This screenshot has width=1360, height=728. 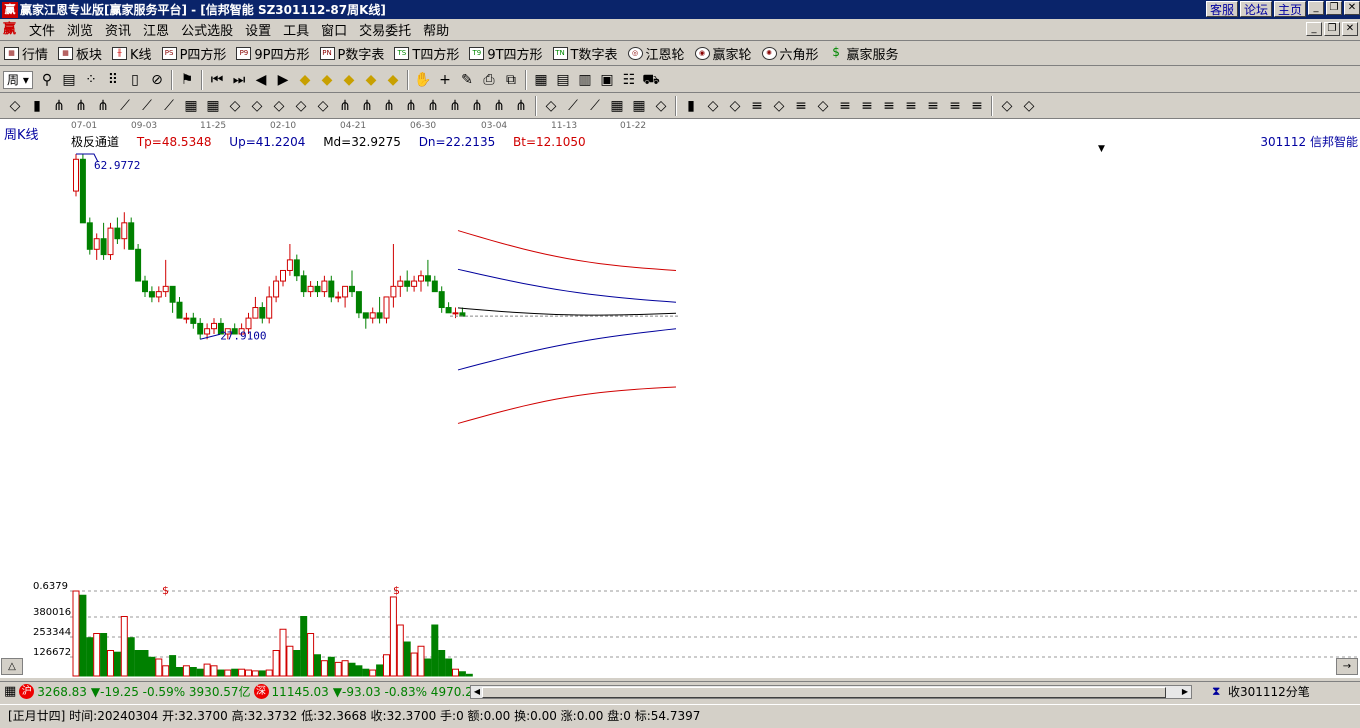 What do you see at coordinates (261, 80) in the screenshot?
I see `prev-icon: ◀` at bounding box center [261, 80].